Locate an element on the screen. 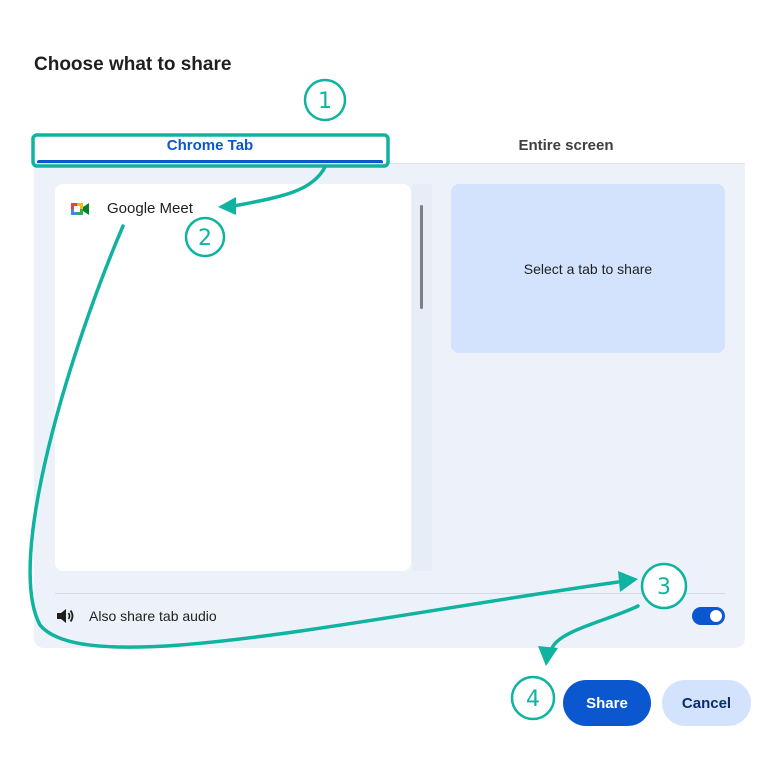 This screenshot has height=764, width=775. step-number-1: 1 is located at coordinates (325, 101).